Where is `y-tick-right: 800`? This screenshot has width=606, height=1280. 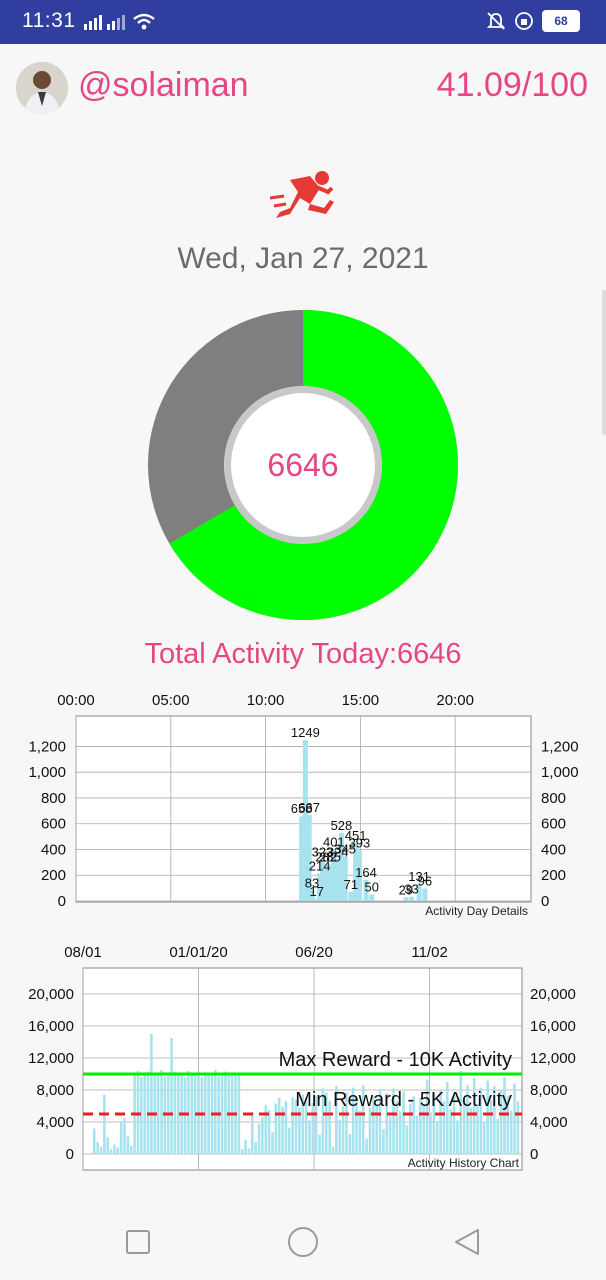
y-tick-right: 800 is located at coordinates (553, 798).